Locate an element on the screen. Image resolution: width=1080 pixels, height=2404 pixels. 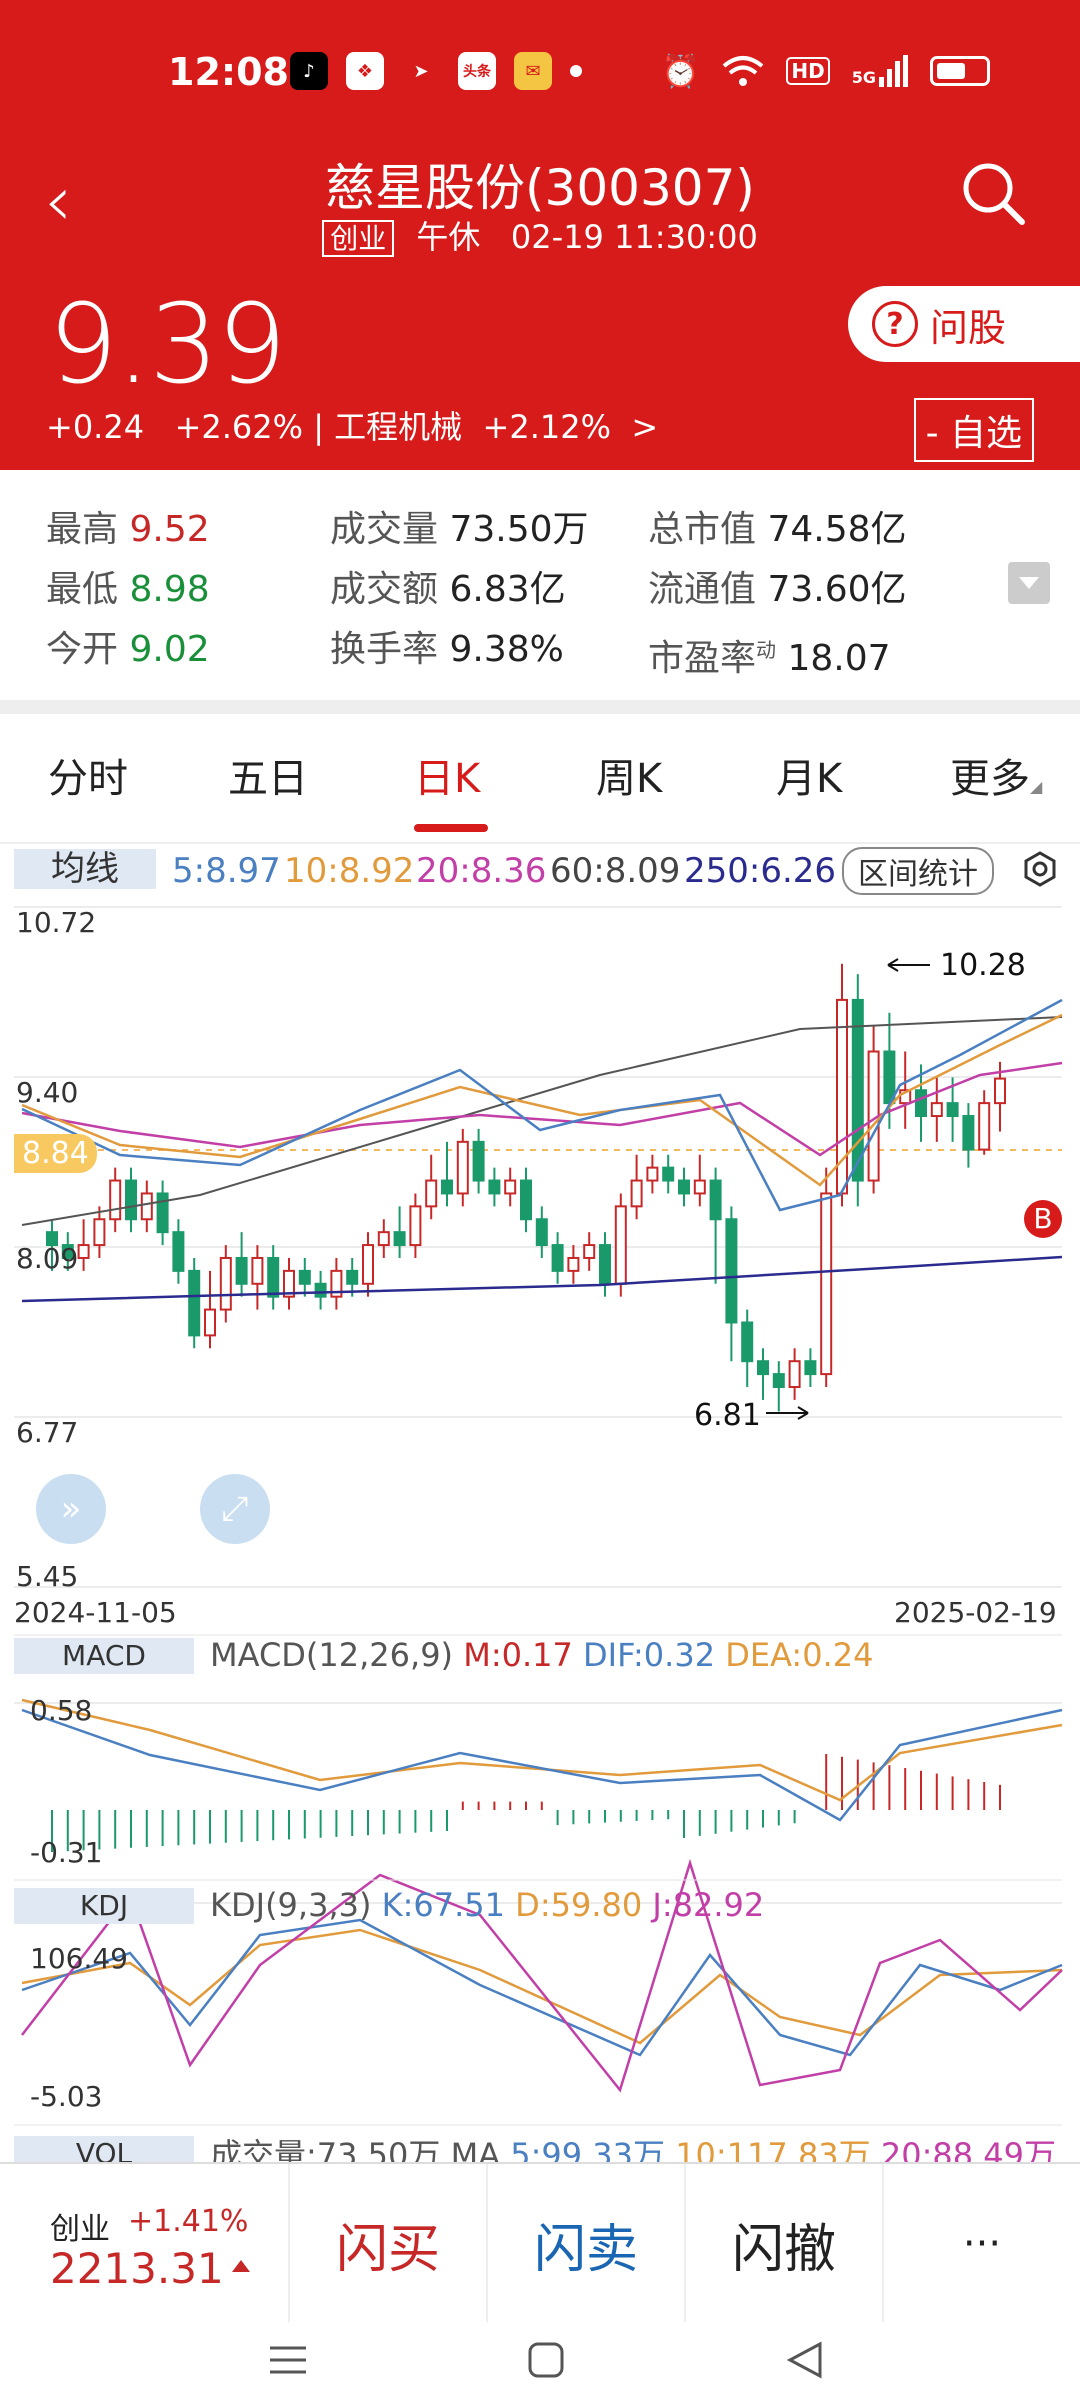
remove-watchlist-button: - 自选 is located at coordinates (973, 430).